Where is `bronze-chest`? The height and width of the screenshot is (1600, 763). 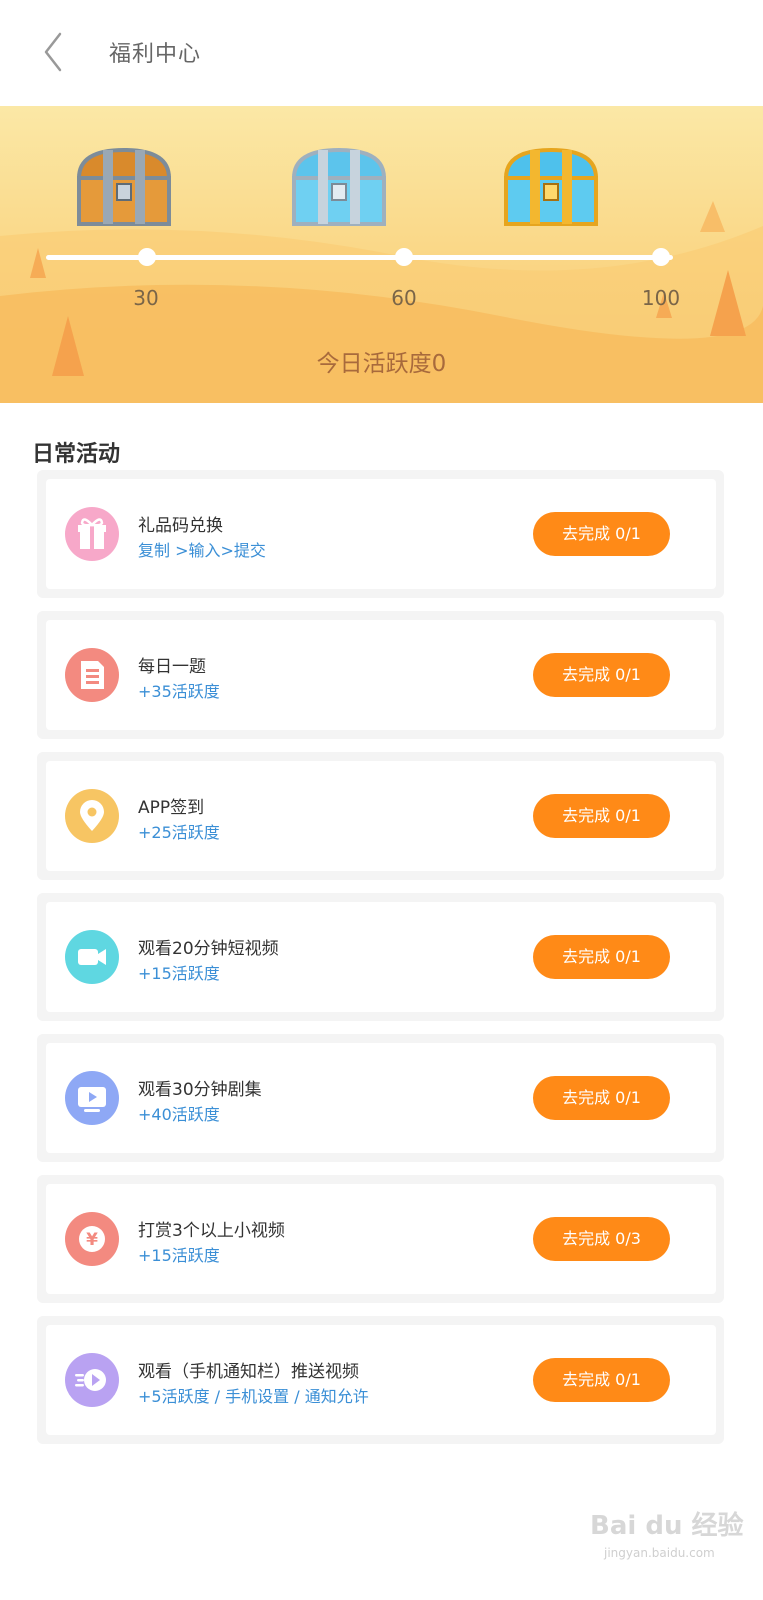
bronze-chest is located at coordinates (124, 187).